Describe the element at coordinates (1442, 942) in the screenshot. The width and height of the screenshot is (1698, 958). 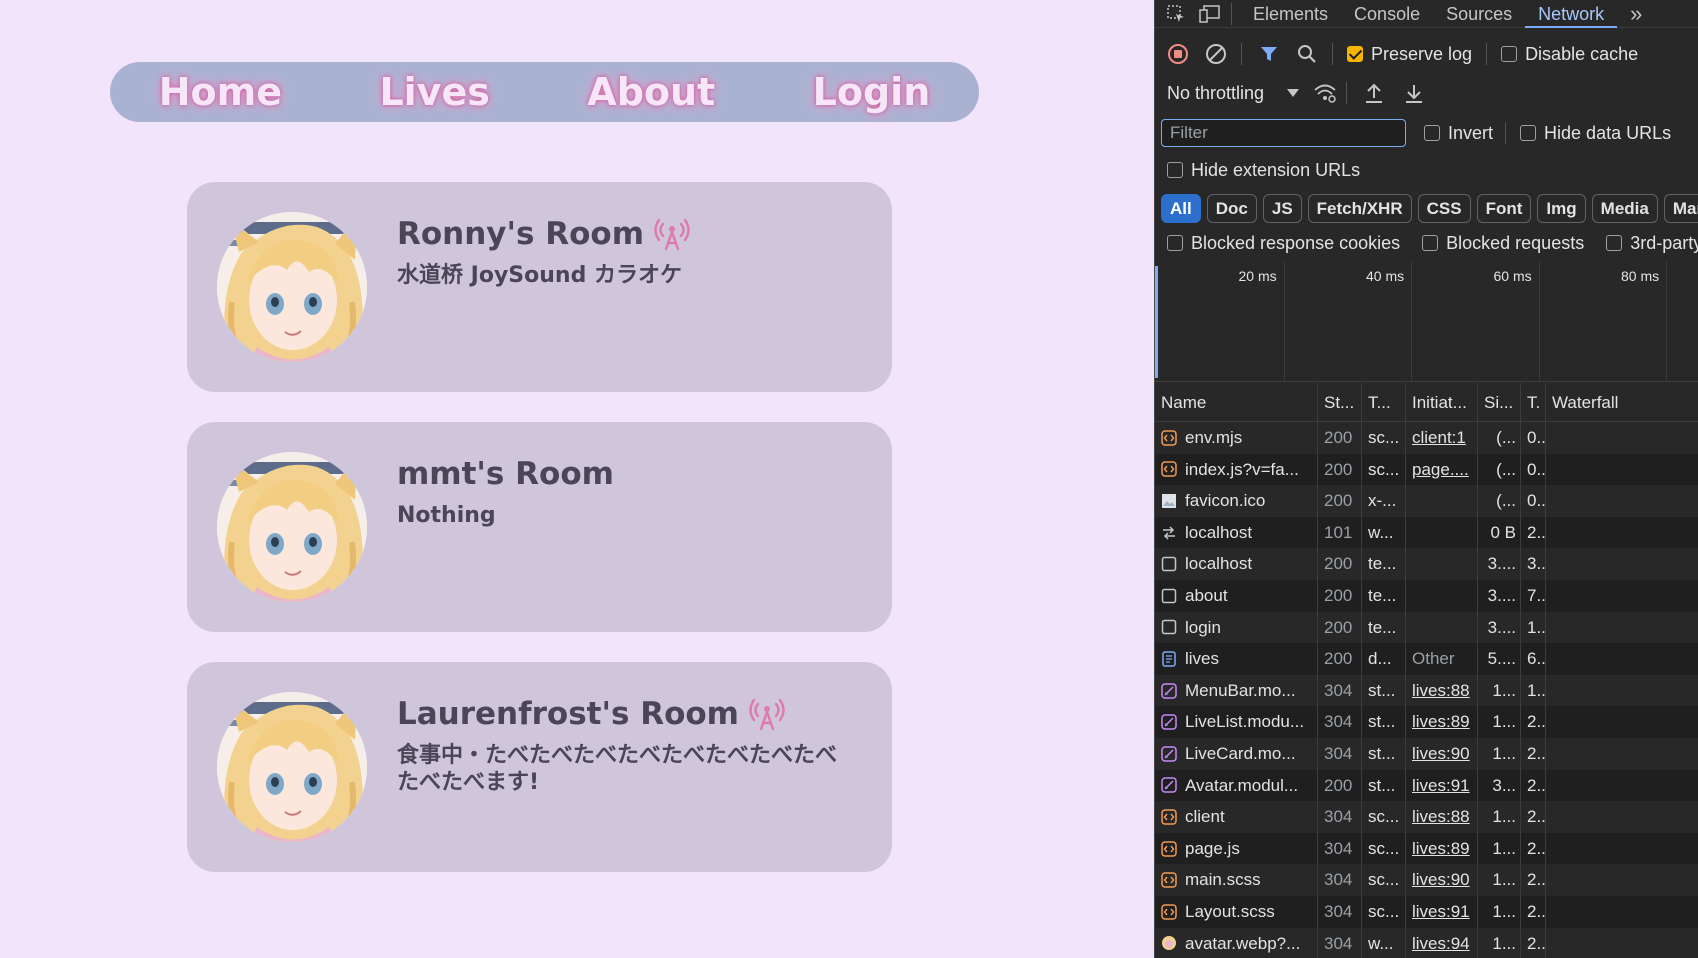
I see `request-initiator: lives:94` at that location.